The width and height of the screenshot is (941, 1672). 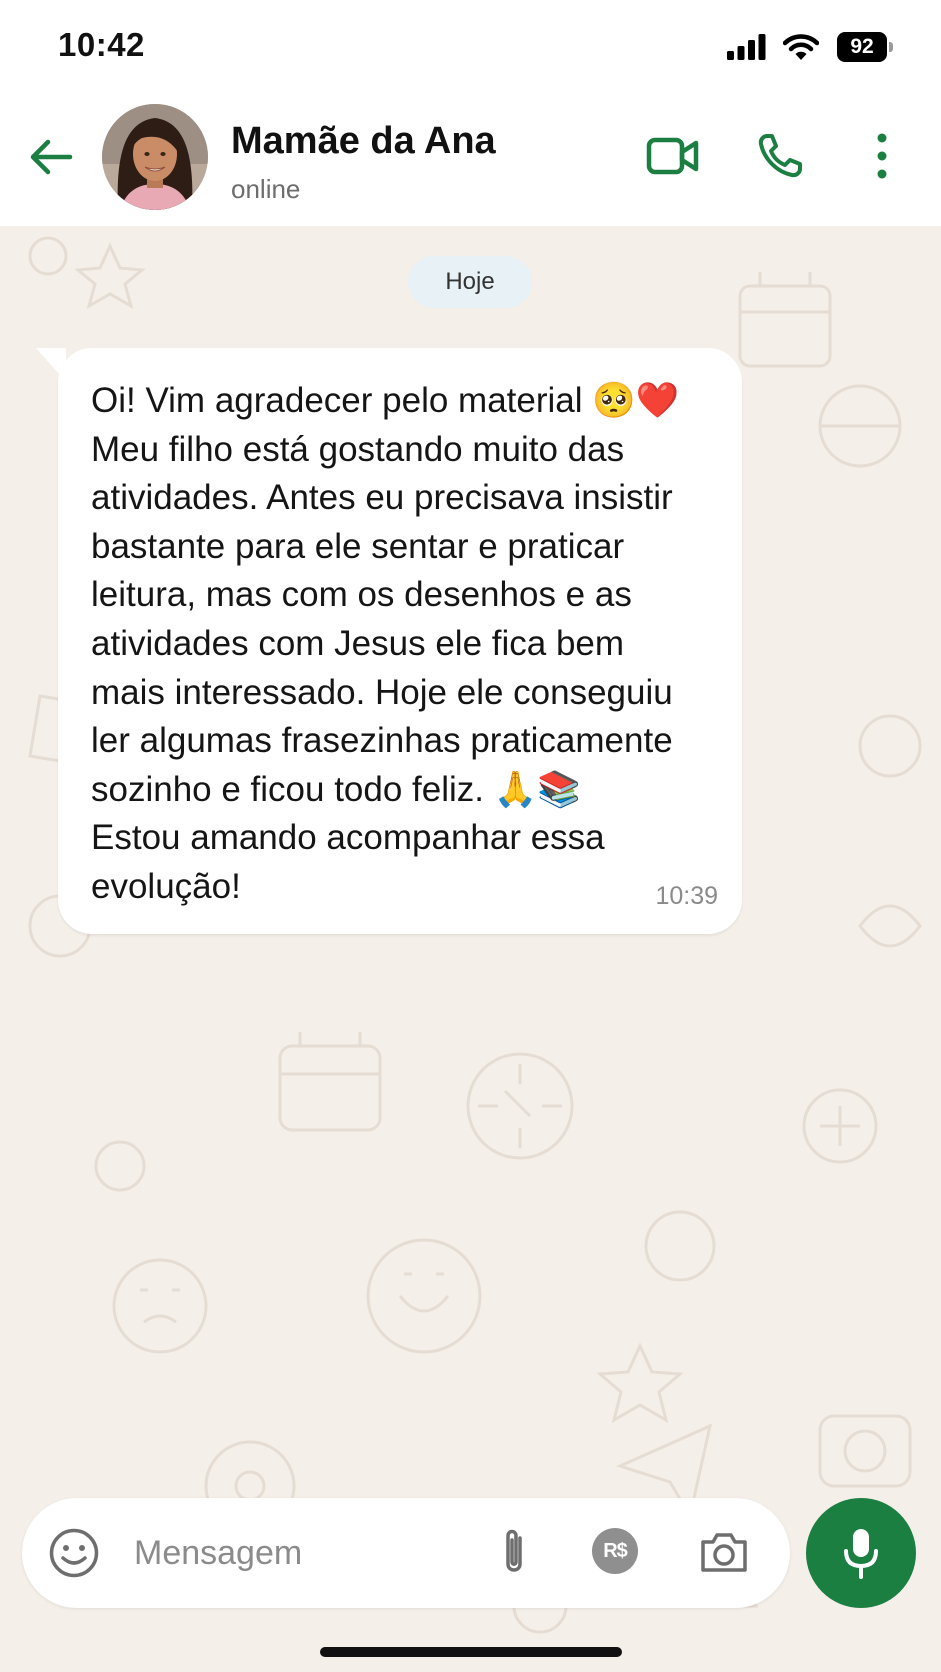 I want to click on message-line: sozinho e ficou todo feliz. 🙏📚, so click(x=336, y=789).